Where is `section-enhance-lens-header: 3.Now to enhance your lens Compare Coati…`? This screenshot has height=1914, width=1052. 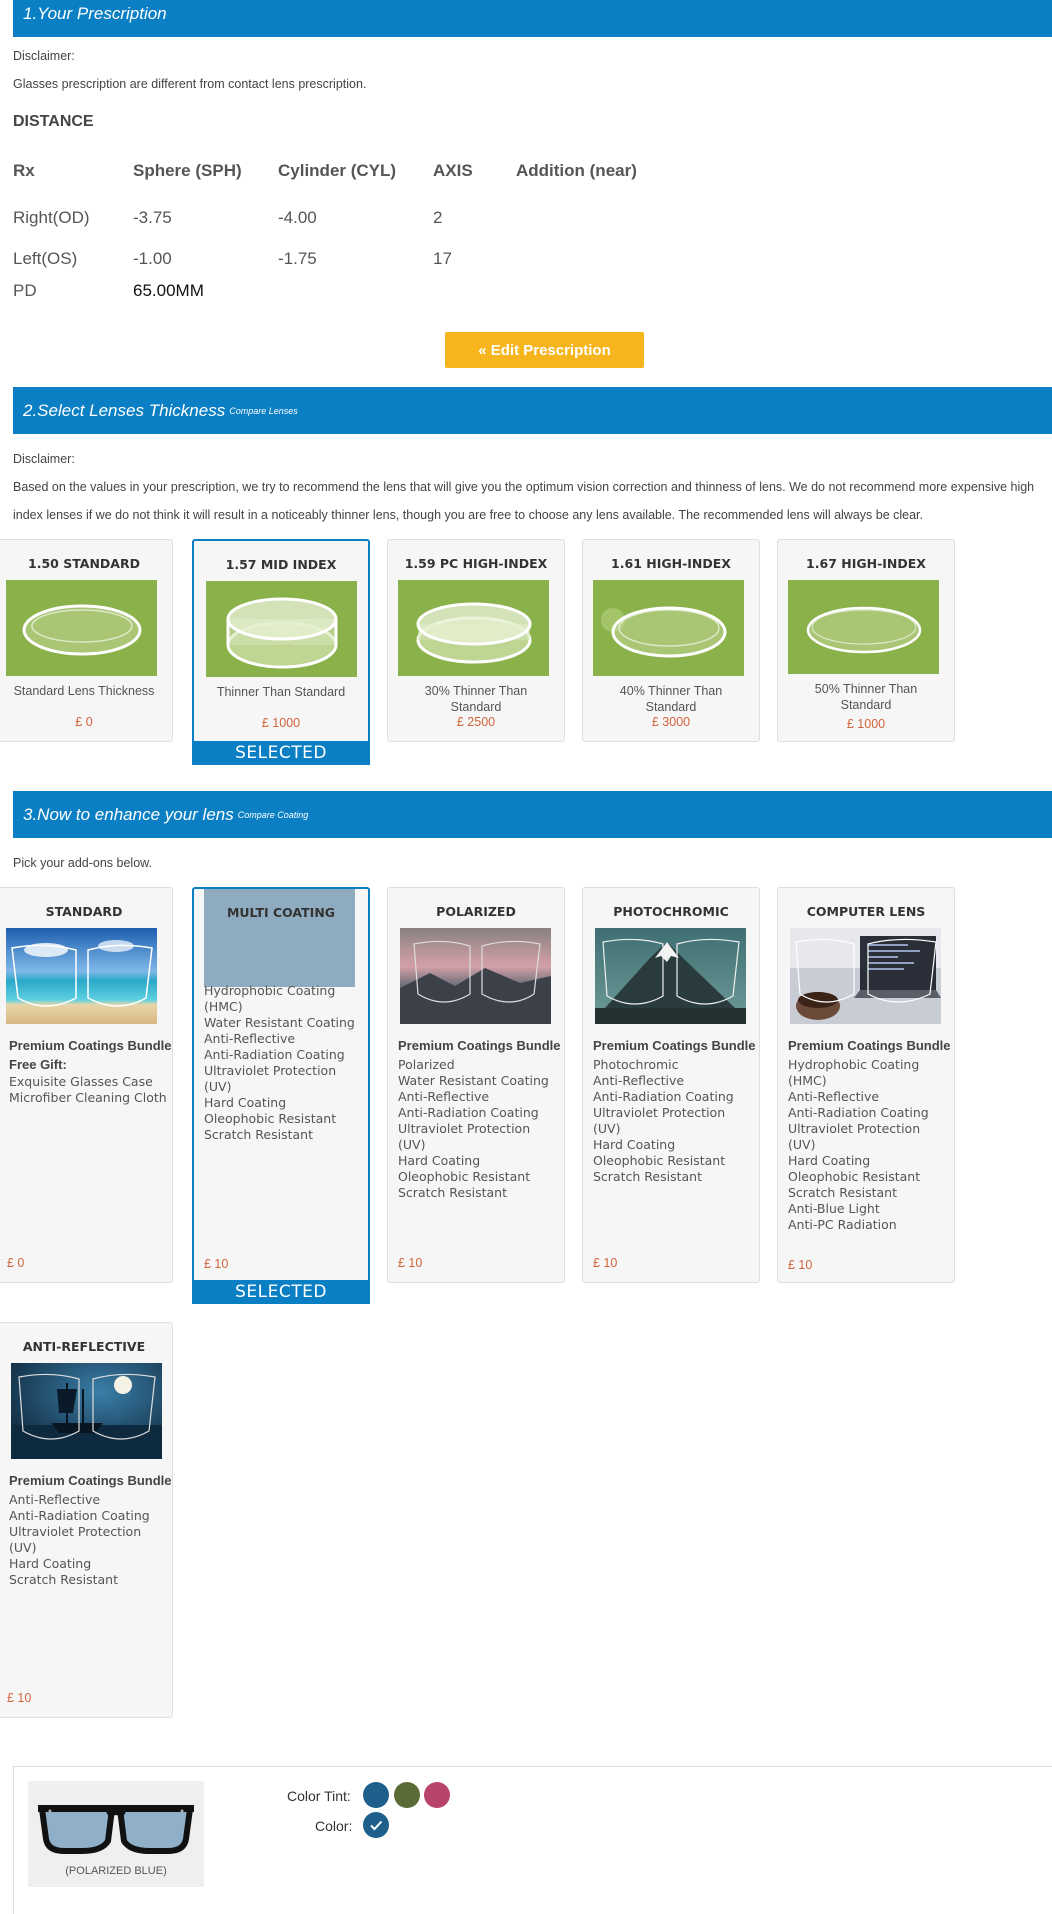 section-enhance-lens-header: 3.Now to enhance your lens Compare Coati… is located at coordinates (532, 814).